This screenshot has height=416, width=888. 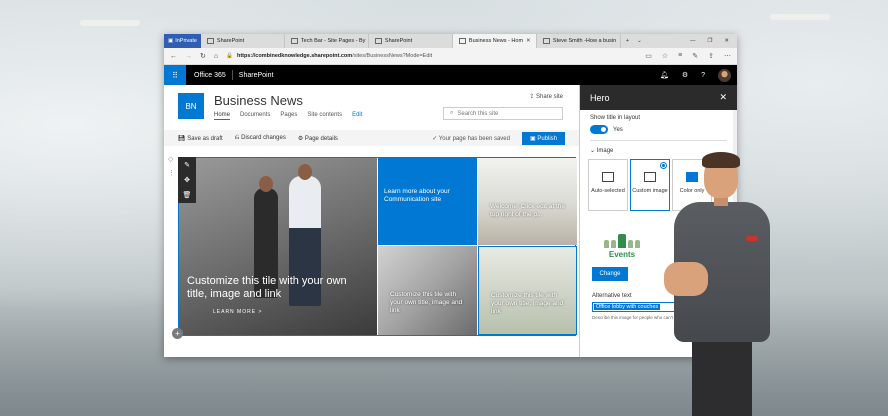 I want to click on inprivate-label: InPrivate, so click(x=186, y=41).